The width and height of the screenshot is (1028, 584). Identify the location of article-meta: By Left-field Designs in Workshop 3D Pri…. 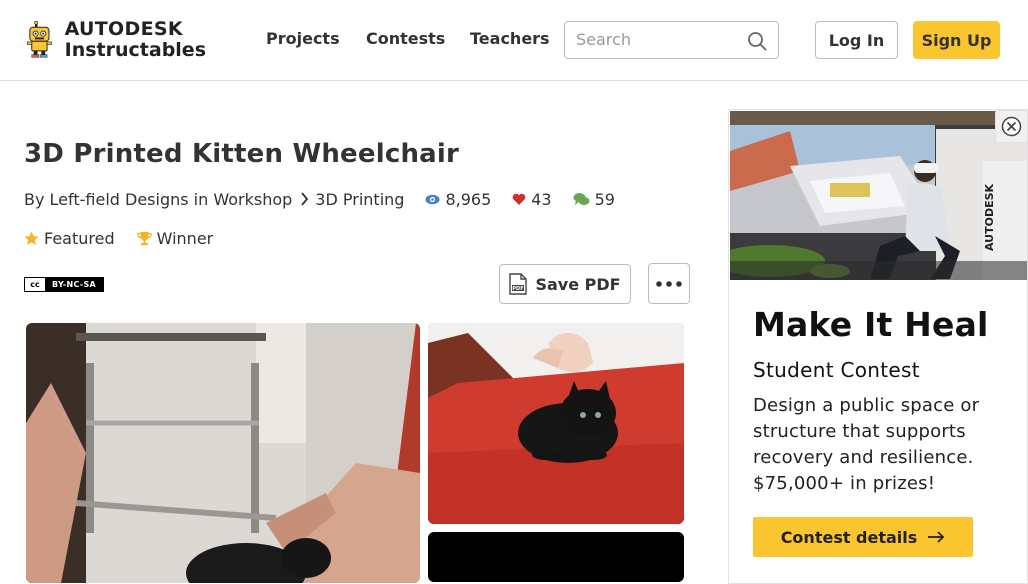
(319, 199).